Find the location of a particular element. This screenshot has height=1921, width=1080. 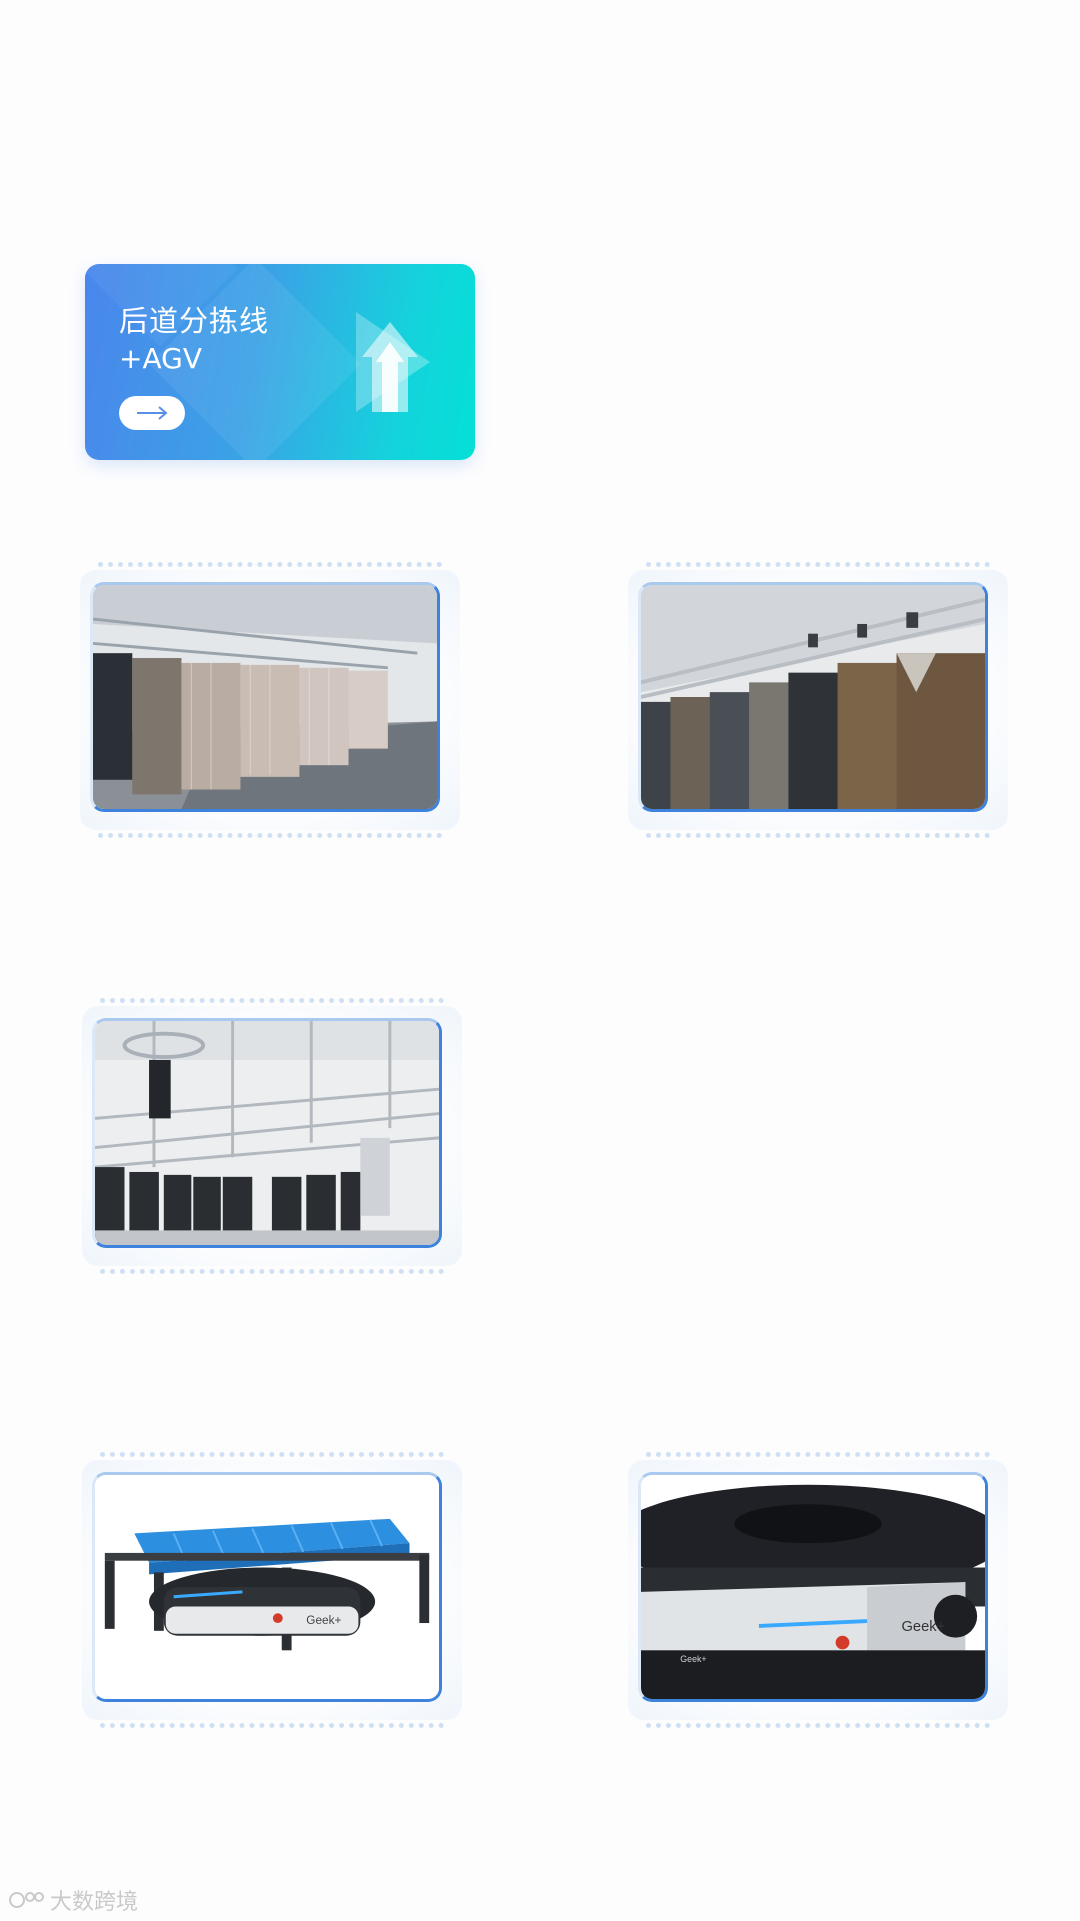

overhead-rail-image is located at coordinates (267, 1133).